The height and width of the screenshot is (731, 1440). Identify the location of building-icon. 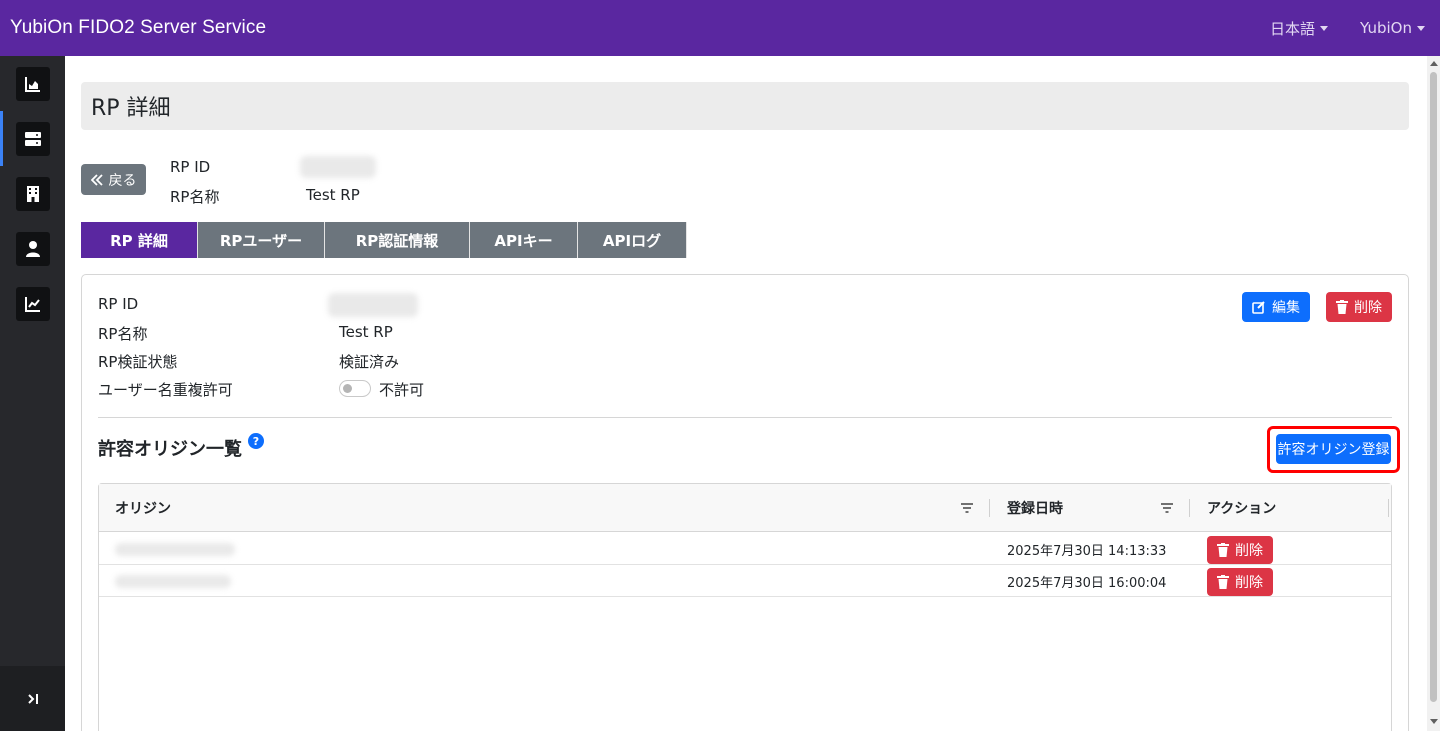
(32, 193).